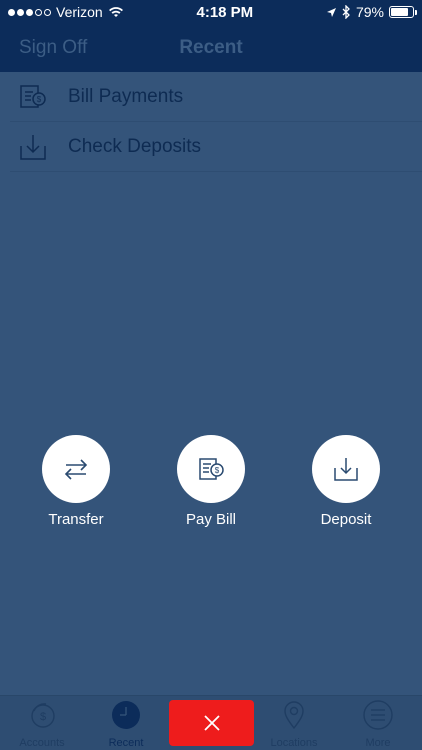  What do you see at coordinates (33, 96) in the screenshot?
I see `bill-payment-icon: $` at bounding box center [33, 96].